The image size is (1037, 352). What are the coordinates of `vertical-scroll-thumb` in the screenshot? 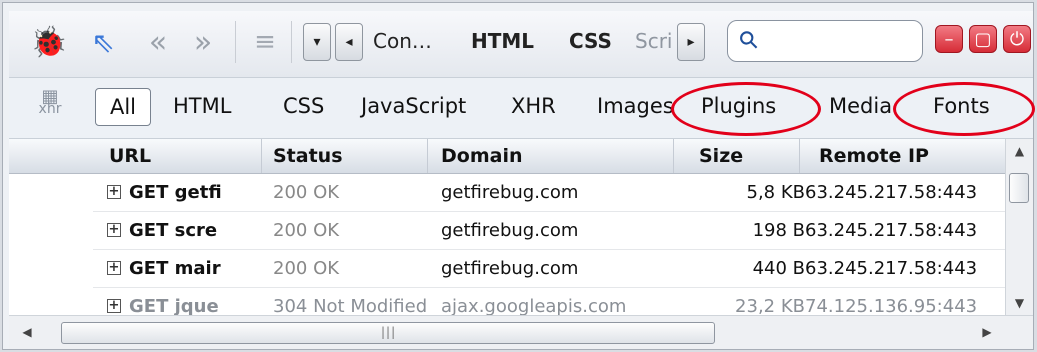 It's located at (1019, 188).